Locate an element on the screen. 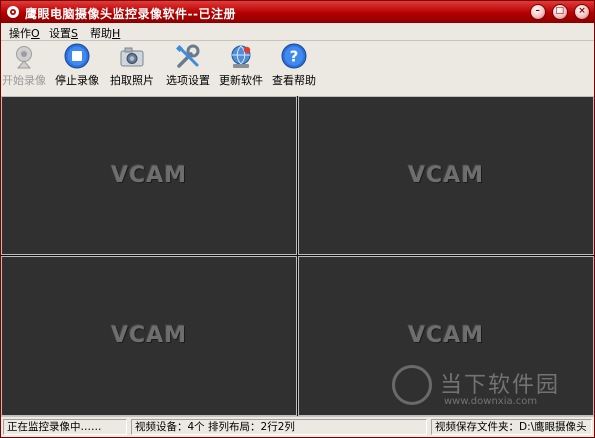 The height and width of the screenshot is (438, 595). maximize-button: □ is located at coordinates (559, 12).